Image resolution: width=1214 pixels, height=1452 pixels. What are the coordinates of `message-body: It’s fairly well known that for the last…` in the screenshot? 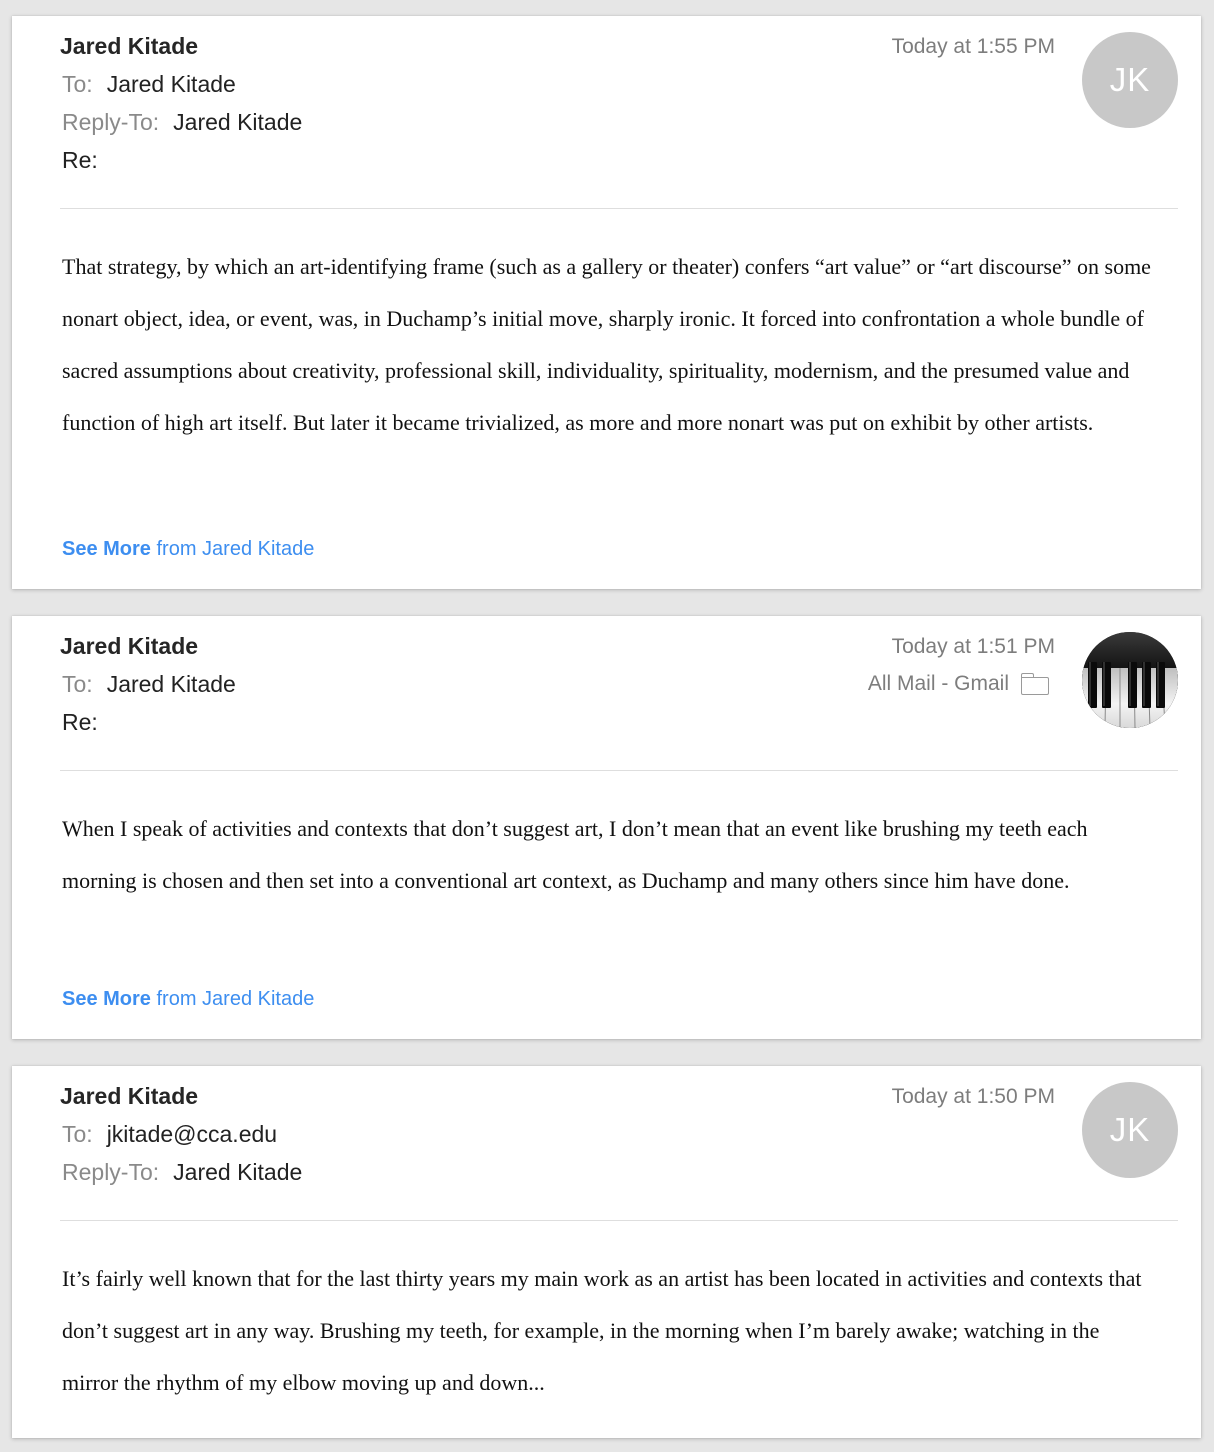 It's located at (602, 1330).